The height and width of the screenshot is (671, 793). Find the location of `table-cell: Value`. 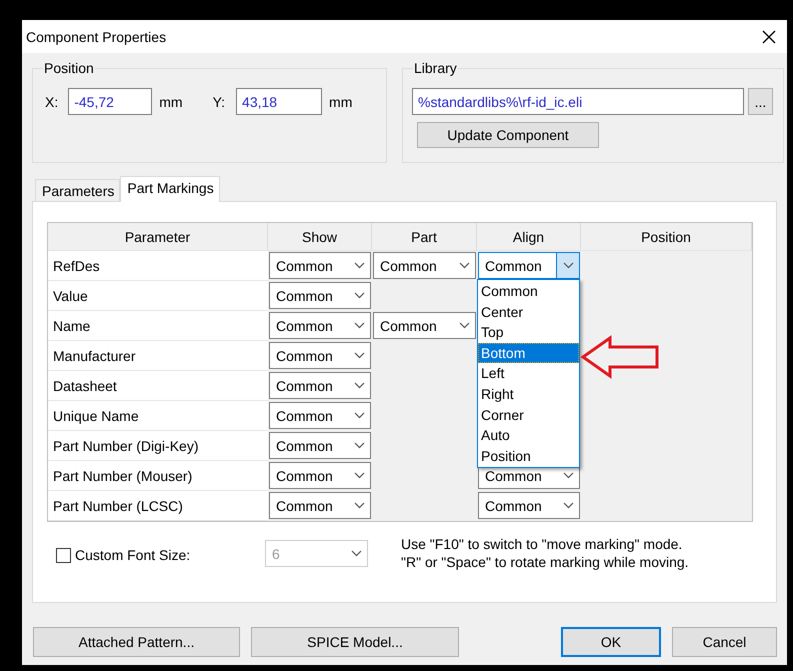

table-cell: Value is located at coordinates (158, 296).